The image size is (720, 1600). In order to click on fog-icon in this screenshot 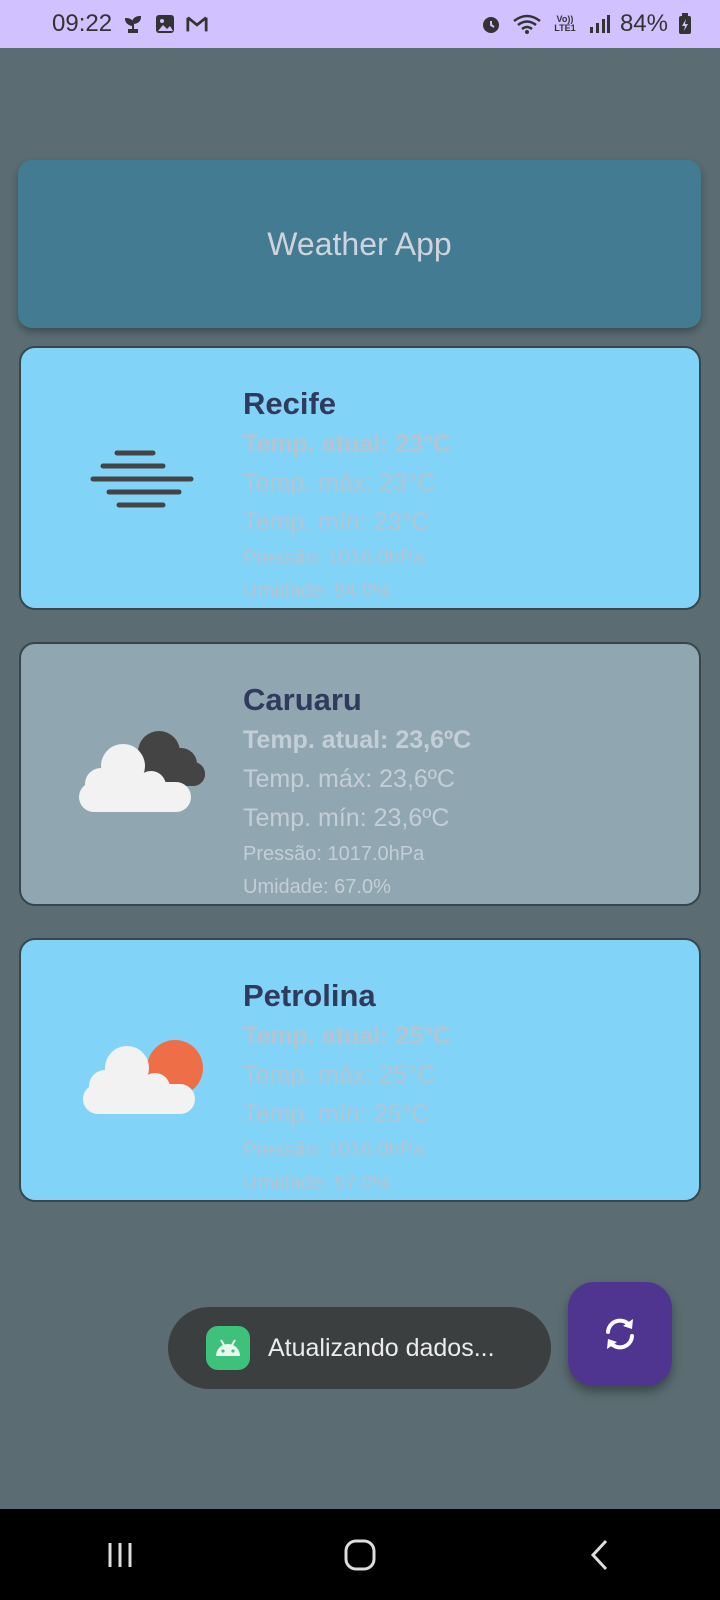, I will do `click(138, 473)`.